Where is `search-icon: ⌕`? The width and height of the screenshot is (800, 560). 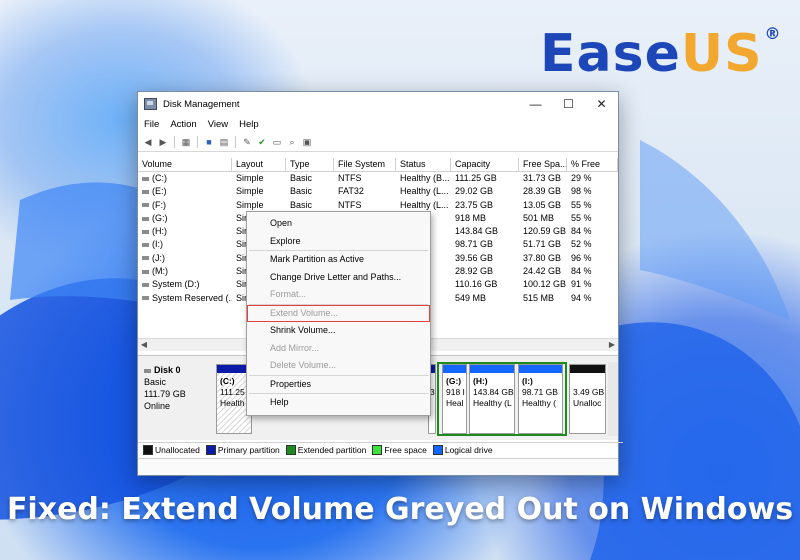
search-icon: ⌕ is located at coordinates (292, 142).